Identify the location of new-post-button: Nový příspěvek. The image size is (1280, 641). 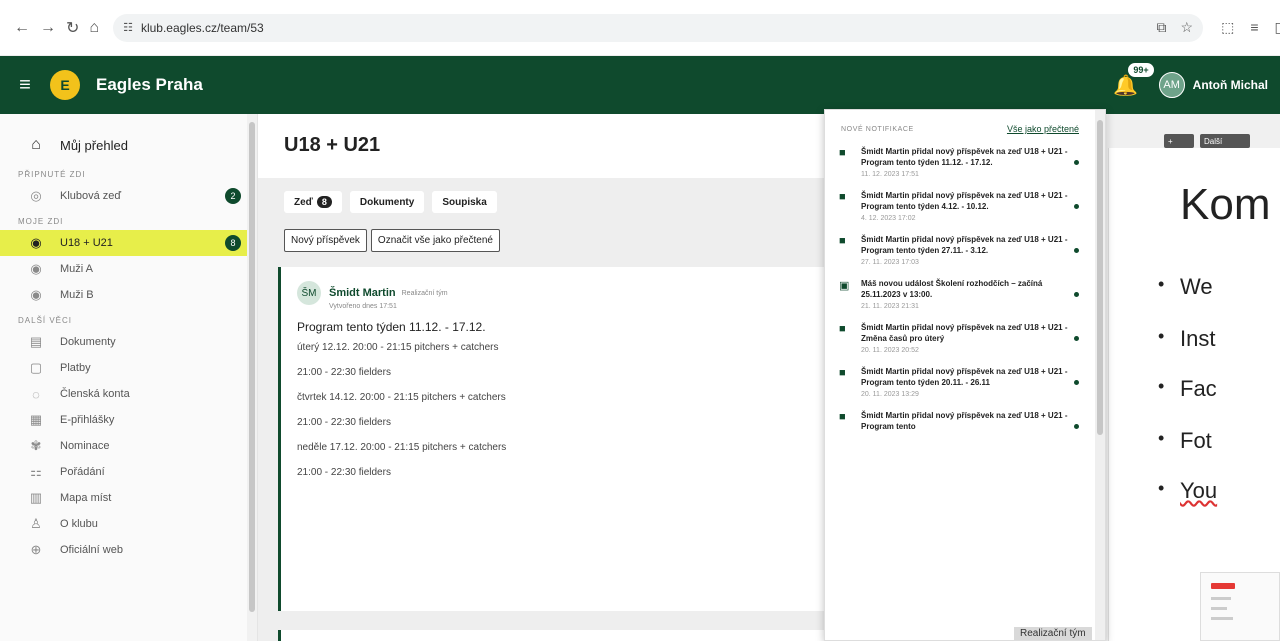
(325, 240).